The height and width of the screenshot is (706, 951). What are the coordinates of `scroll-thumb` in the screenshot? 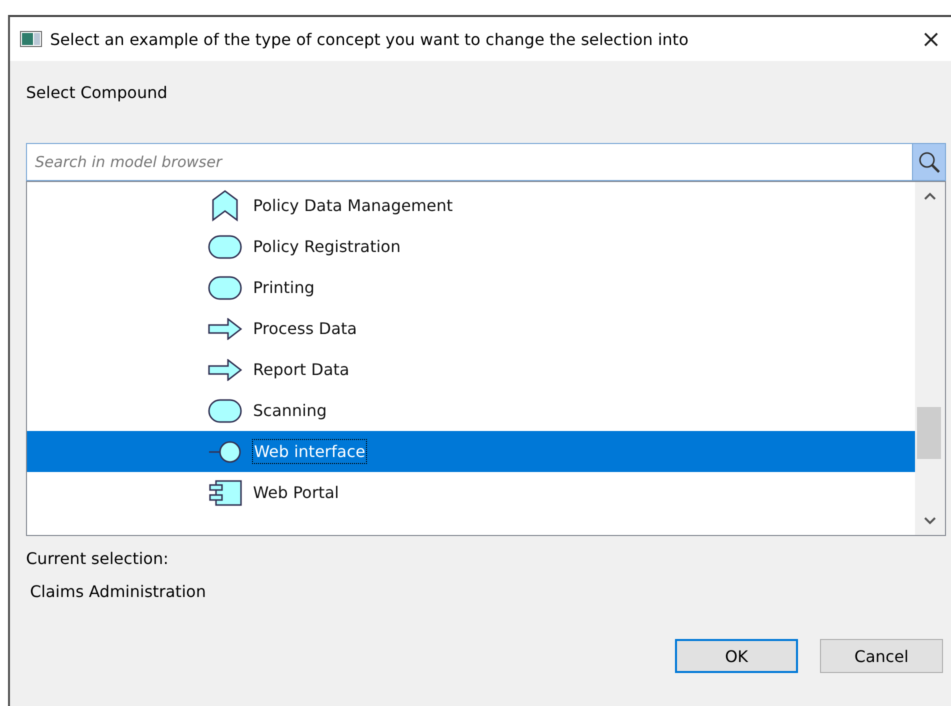 It's located at (929, 433).